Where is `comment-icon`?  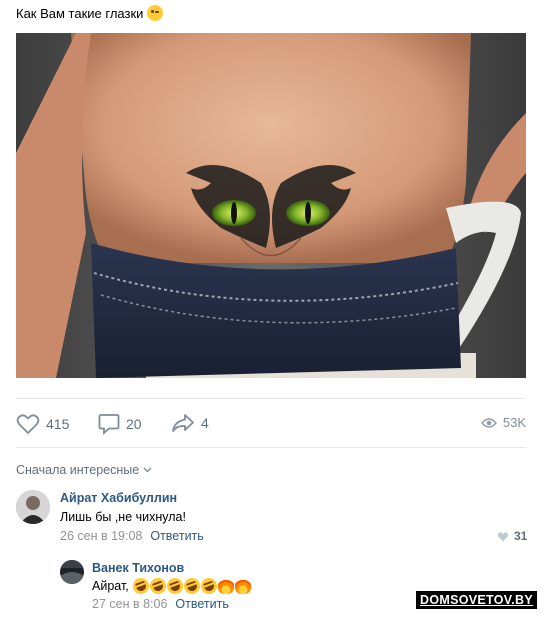 comment-icon is located at coordinates (109, 424).